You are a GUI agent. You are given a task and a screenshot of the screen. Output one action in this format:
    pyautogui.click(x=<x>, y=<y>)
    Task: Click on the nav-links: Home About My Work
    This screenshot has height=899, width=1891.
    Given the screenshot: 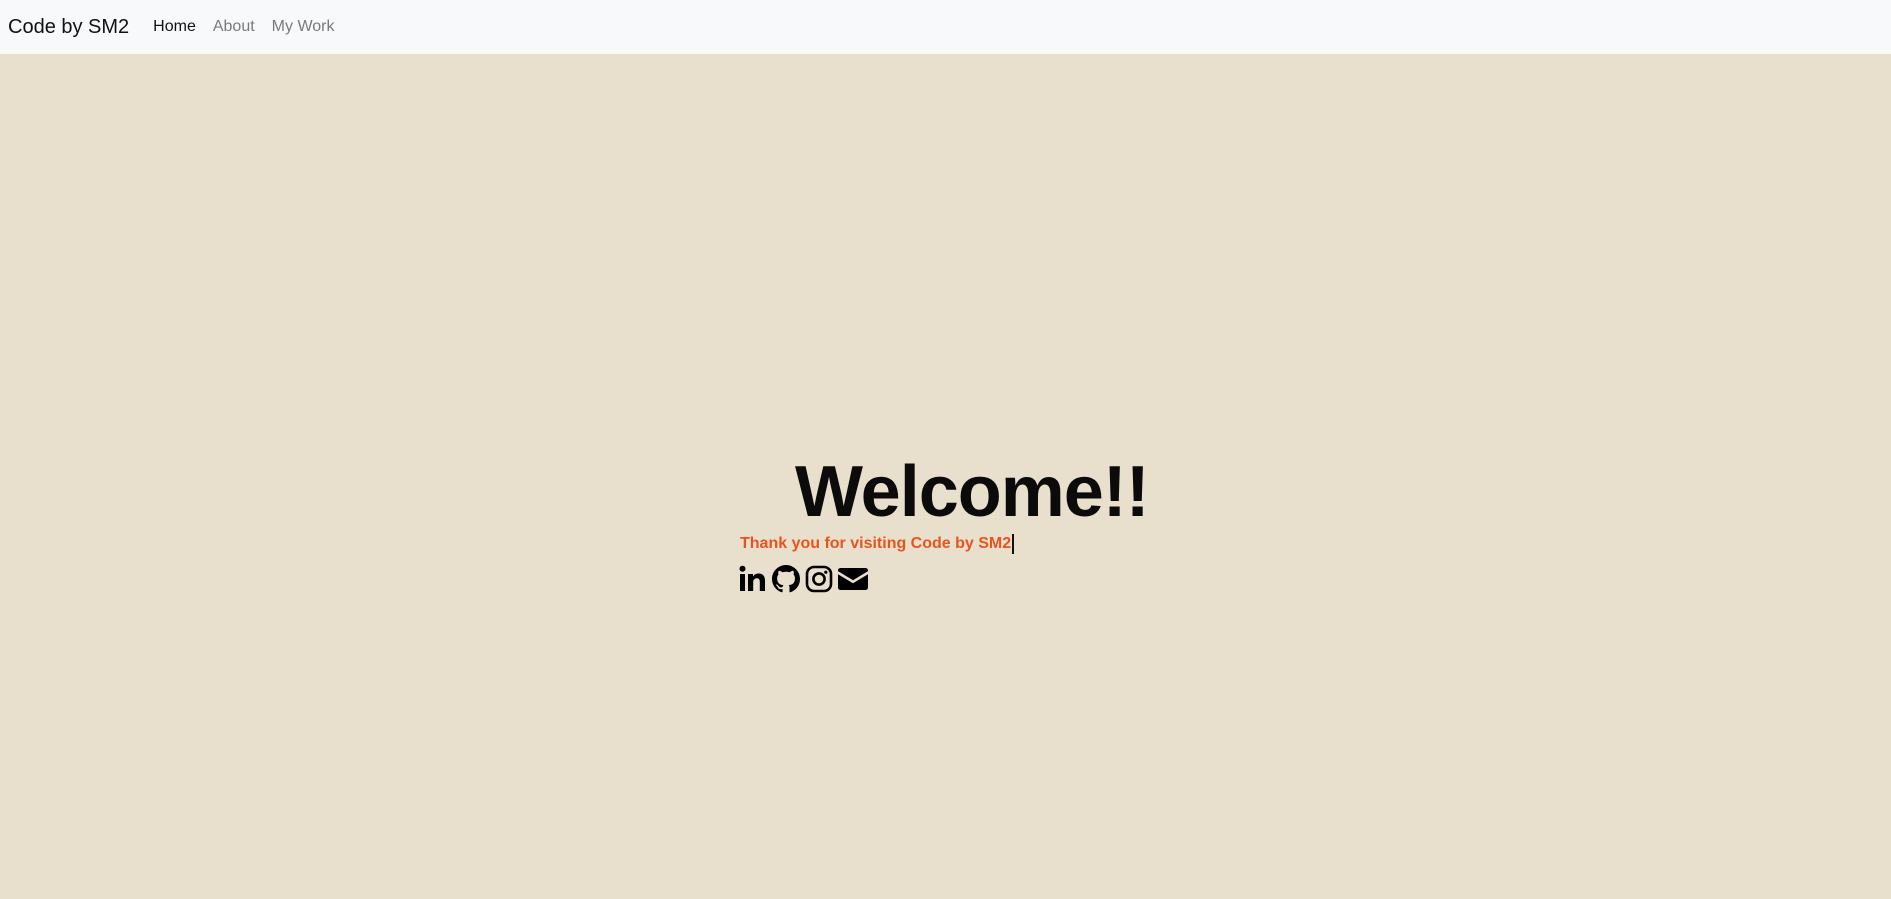 What is the action you would take?
    pyautogui.click(x=243, y=27)
    